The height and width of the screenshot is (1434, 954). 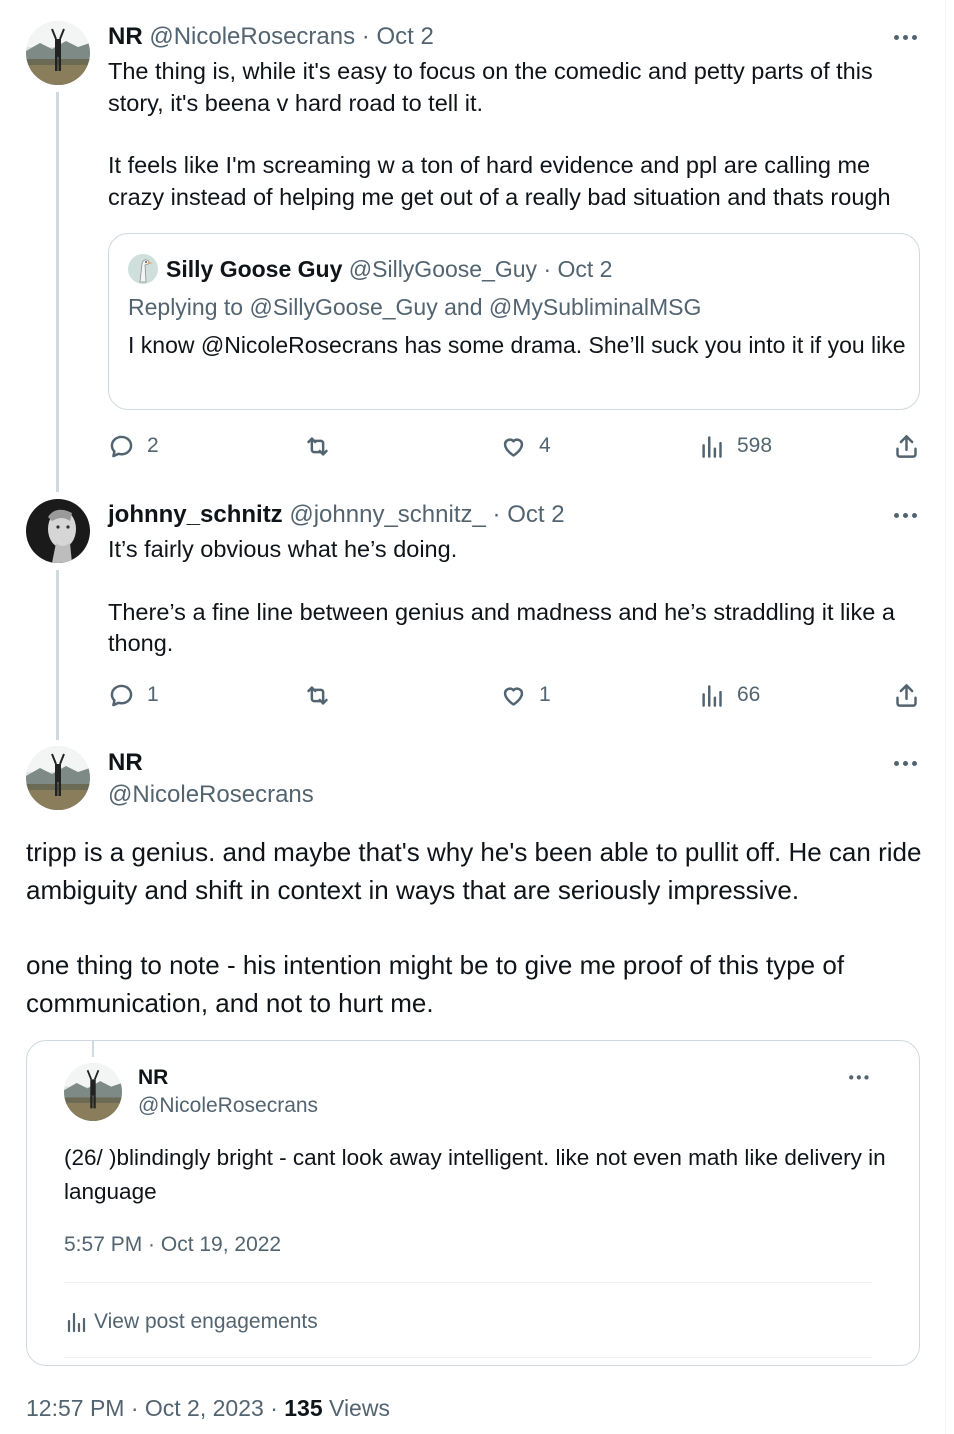 I want to click on post-timestamp: 12:57 PM · Oct 2, 2023, so click(x=145, y=1408).